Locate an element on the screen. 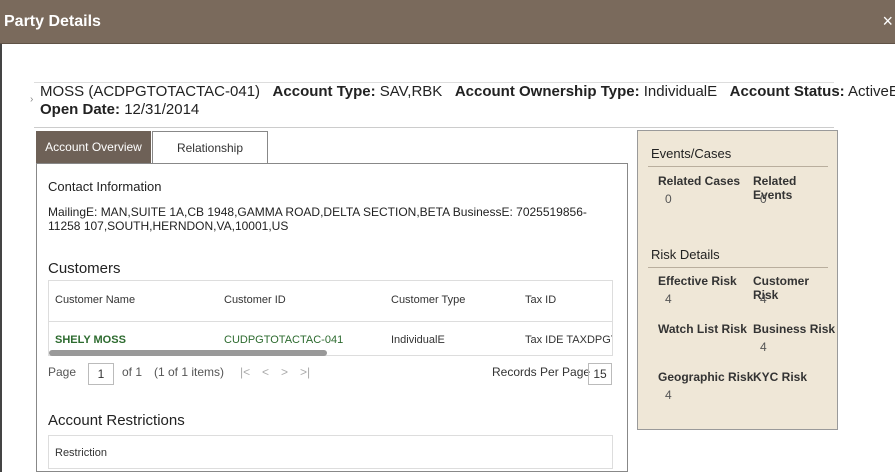 The width and height of the screenshot is (895, 472). business-risk-value: 4 is located at coordinates (763, 347).